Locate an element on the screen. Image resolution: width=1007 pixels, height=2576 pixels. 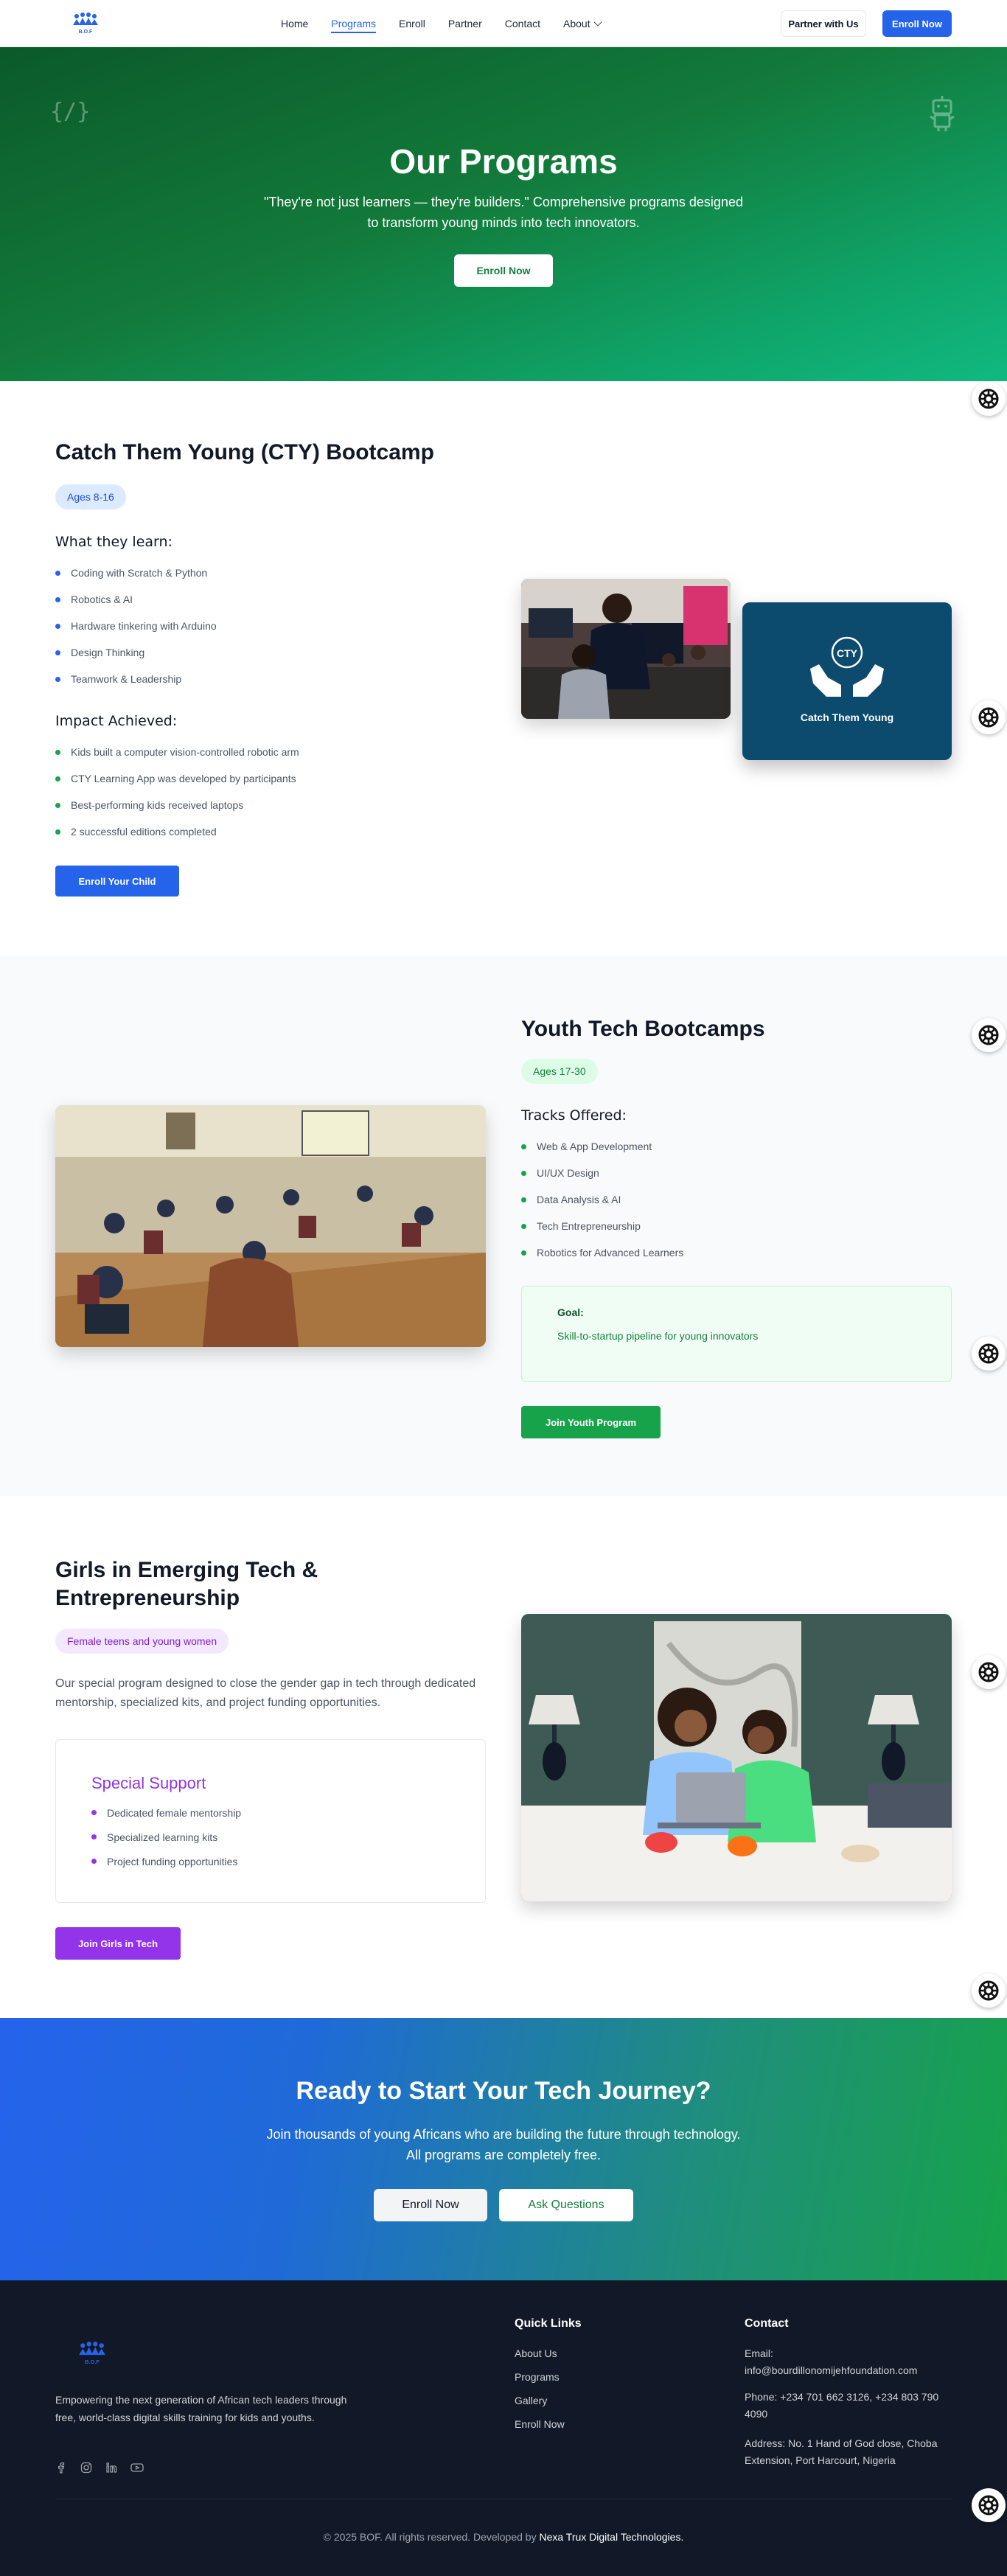
cta-enroll-now-button: Enroll Now is located at coordinates (430, 2205).